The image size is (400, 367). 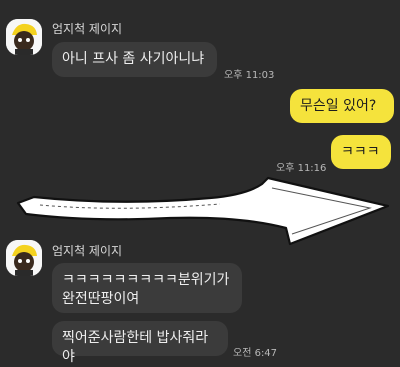 What do you see at coordinates (255, 353) in the screenshot?
I see `message-timestamp: 오전 6:47` at bounding box center [255, 353].